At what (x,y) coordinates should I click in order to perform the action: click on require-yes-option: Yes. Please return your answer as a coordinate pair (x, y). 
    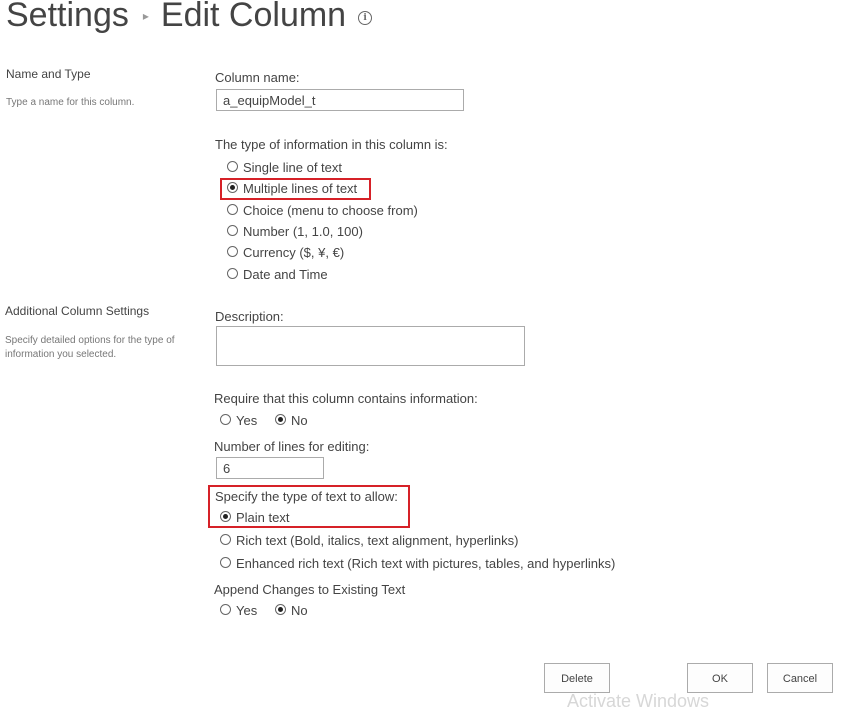
    Looking at the image, I should click on (238, 421).